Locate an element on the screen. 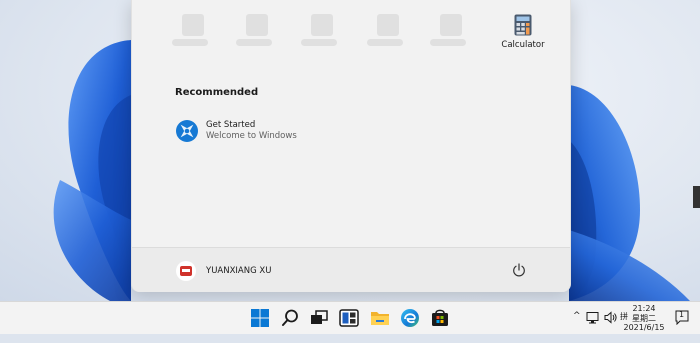  recommended-item-subtitle: Welcome to Windows is located at coordinates (251, 136).